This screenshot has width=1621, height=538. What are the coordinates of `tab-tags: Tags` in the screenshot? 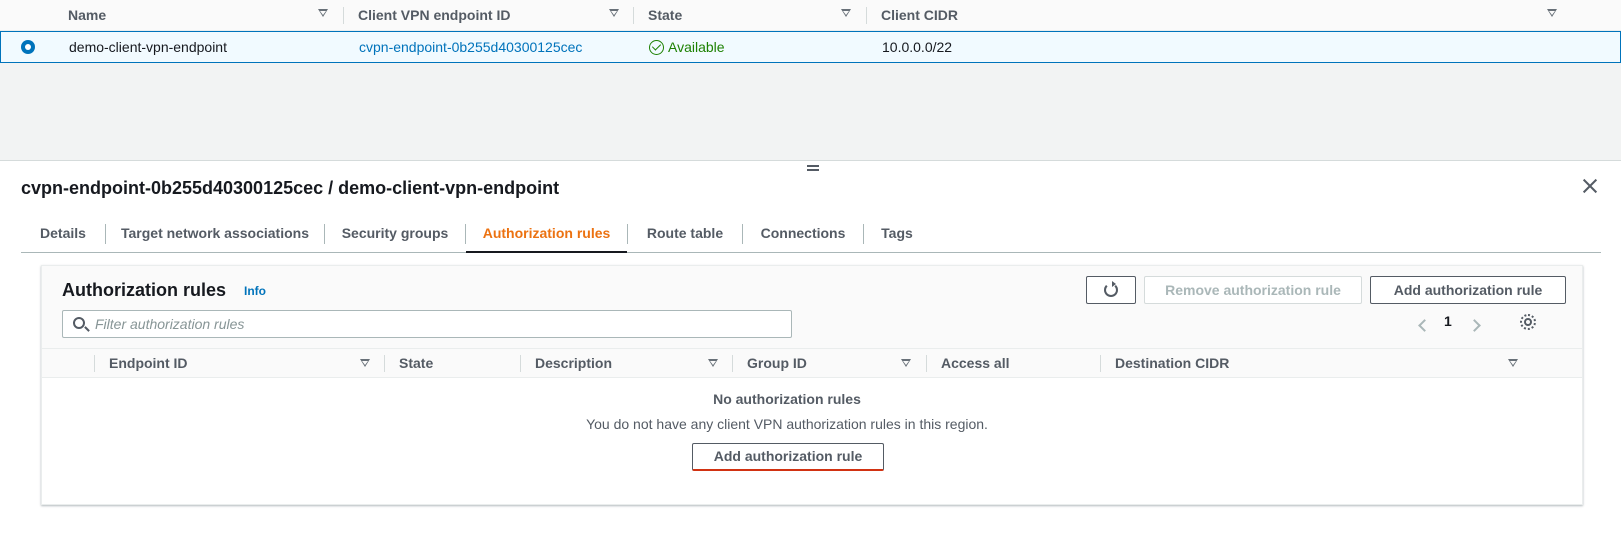 It's located at (897, 233).